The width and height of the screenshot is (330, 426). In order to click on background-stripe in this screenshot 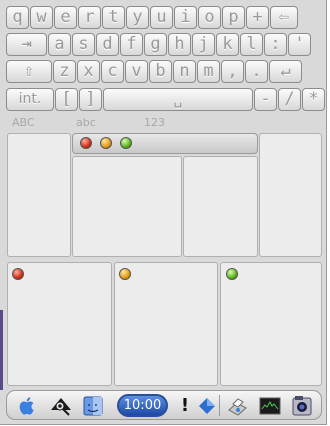, I will do `click(1, 350)`.